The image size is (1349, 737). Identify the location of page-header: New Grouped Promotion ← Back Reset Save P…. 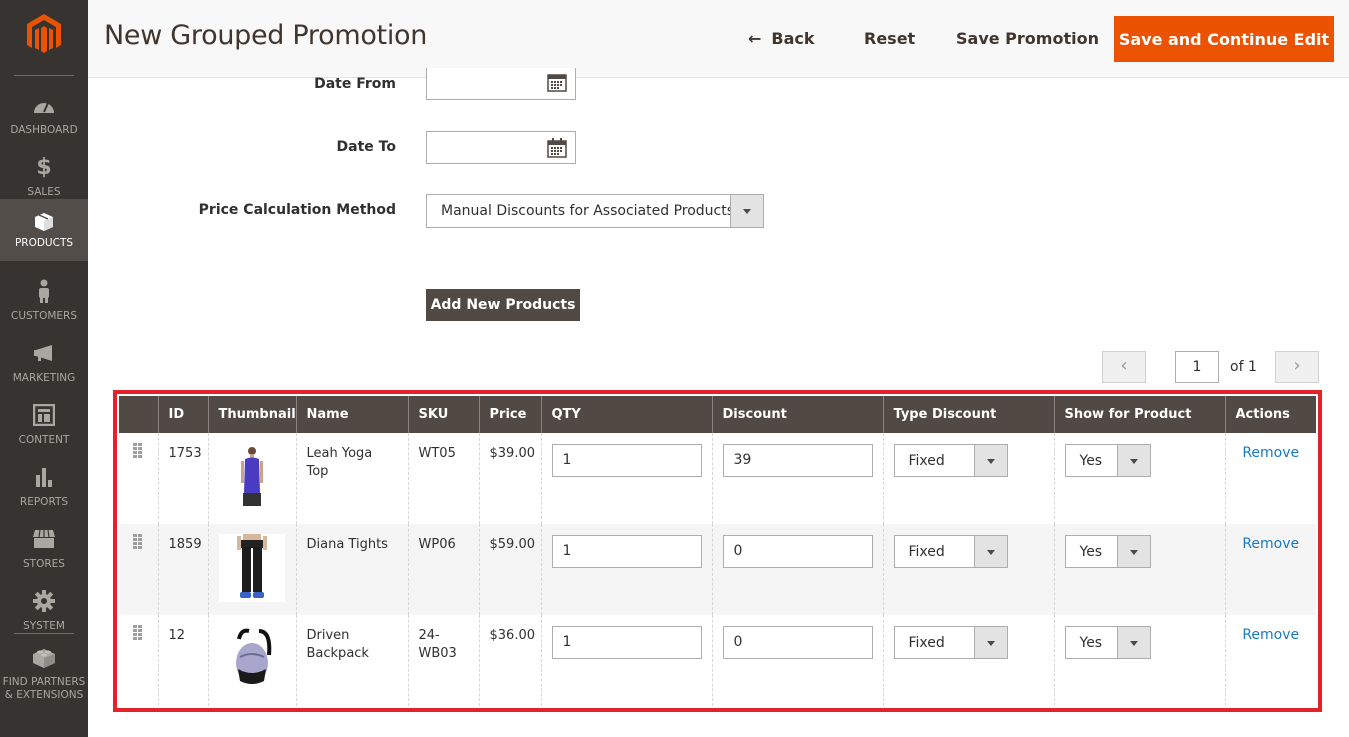
(718, 39).